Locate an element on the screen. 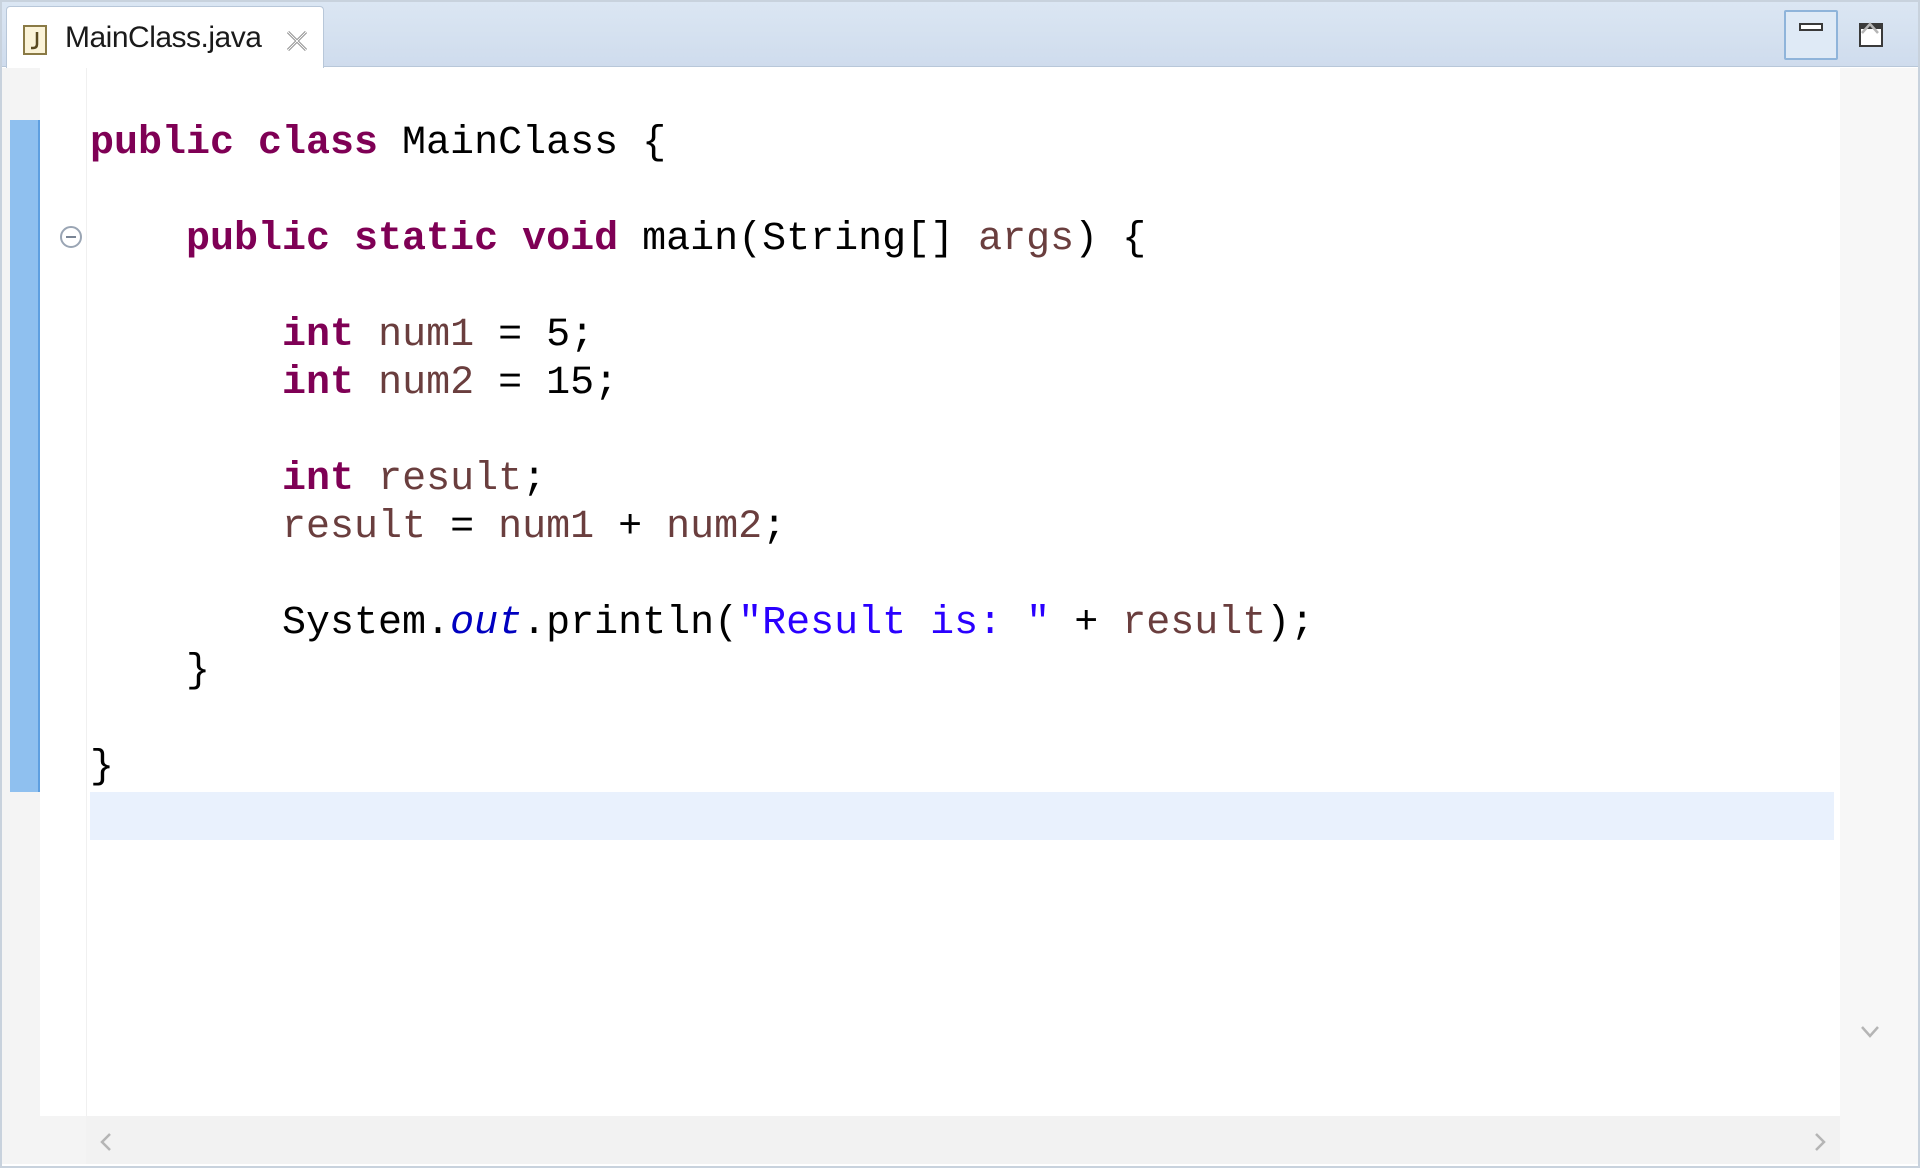 The height and width of the screenshot is (1168, 1920). quick-diff-change-bar is located at coordinates (25, 456).